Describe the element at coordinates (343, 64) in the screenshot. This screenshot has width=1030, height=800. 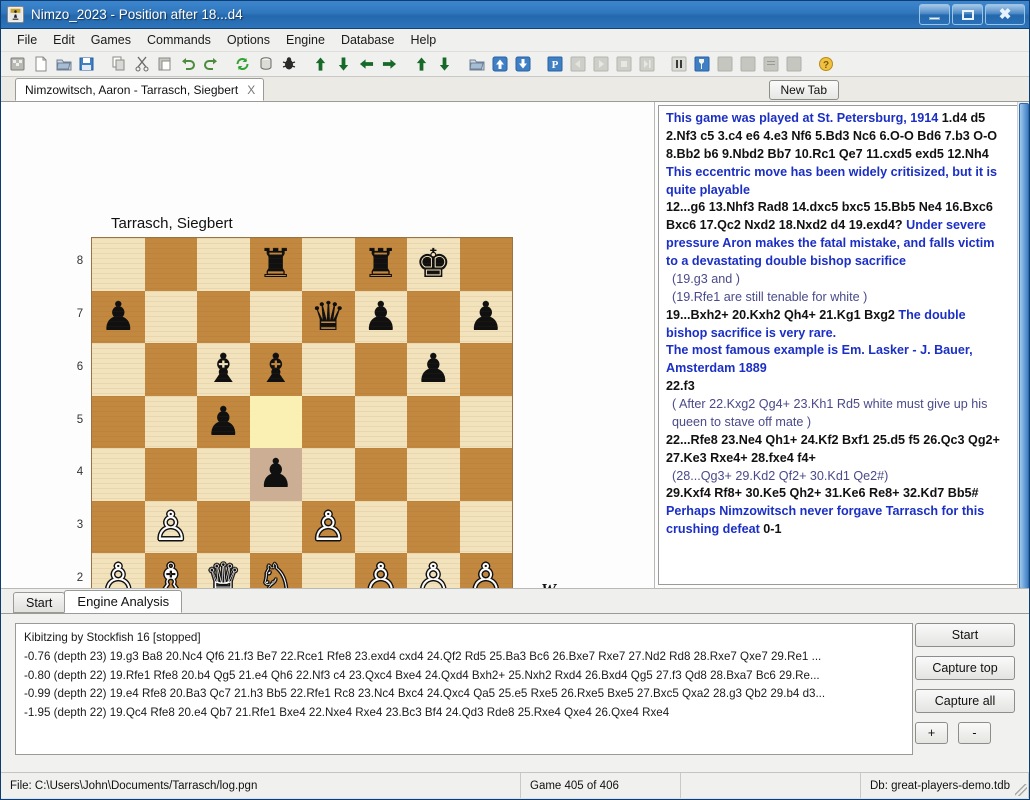
I see `move-down-icon` at that location.